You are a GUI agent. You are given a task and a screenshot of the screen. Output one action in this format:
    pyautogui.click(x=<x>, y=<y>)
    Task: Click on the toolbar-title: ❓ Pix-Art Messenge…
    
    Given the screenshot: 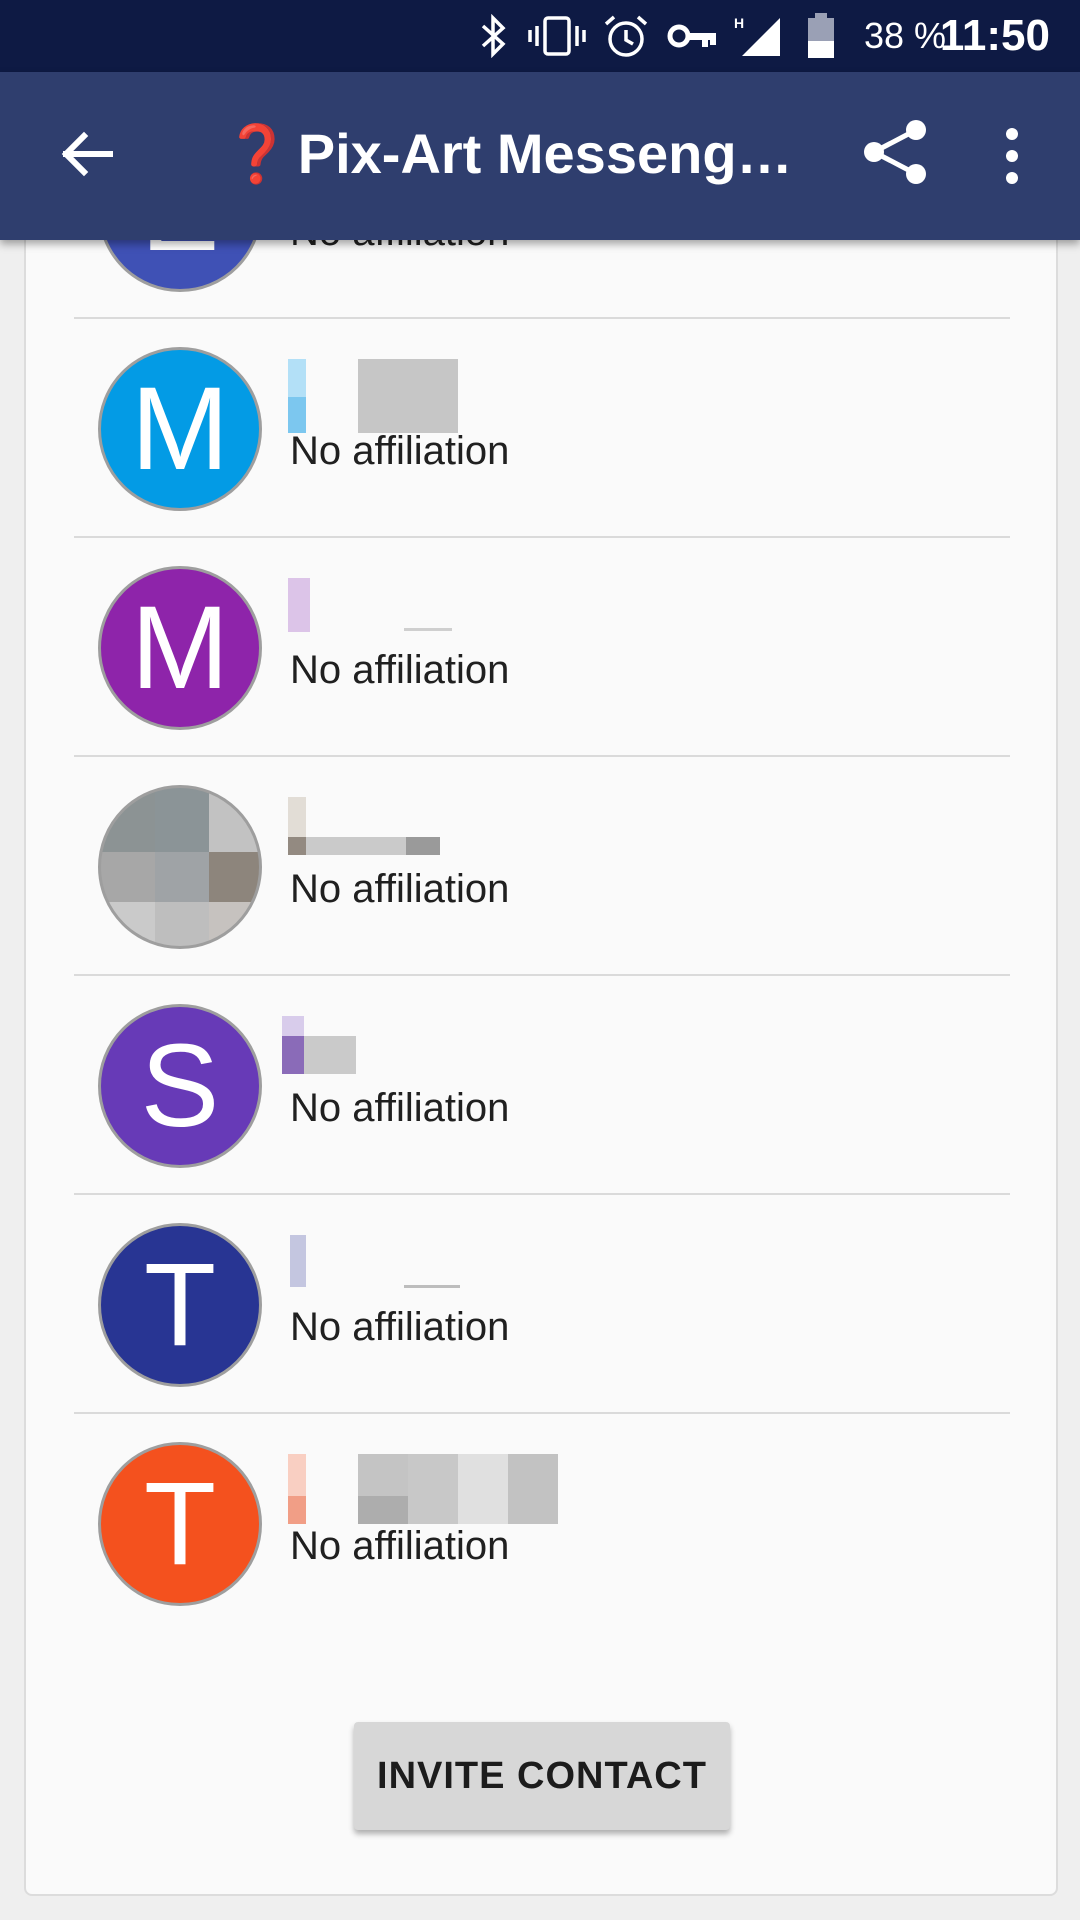 What is the action you would take?
    pyautogui.click(x=517, y=154)
    